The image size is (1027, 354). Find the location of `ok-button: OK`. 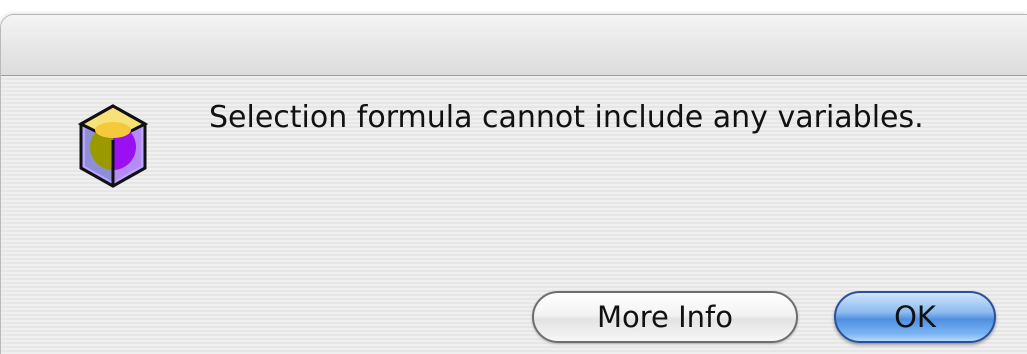

ok-button: OK is located at coordinates (915, 317).